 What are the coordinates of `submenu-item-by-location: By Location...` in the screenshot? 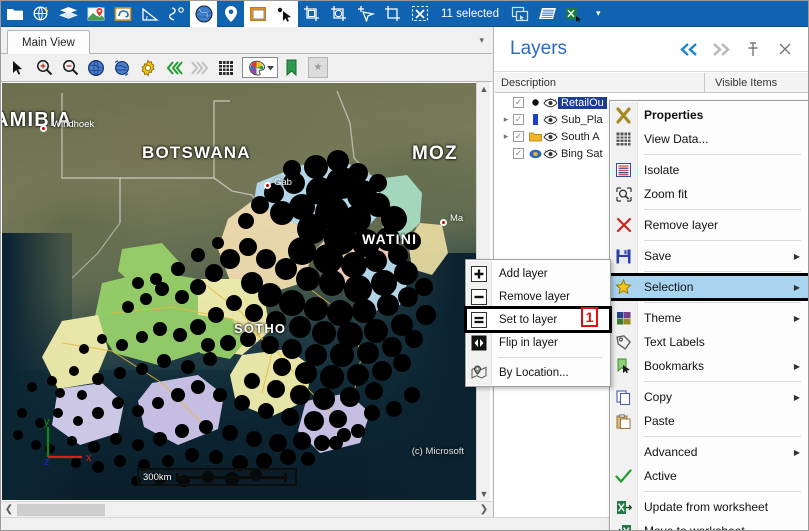 It's located at (538, 372).